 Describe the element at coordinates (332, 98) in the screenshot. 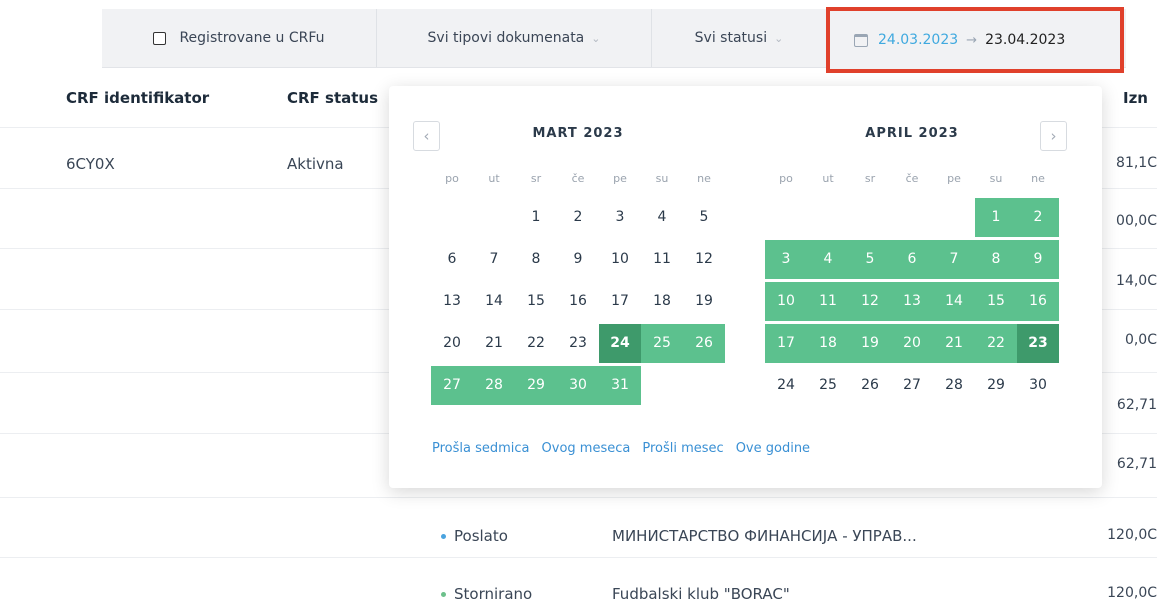

I see `header-crf-status: CRF status` at that location.